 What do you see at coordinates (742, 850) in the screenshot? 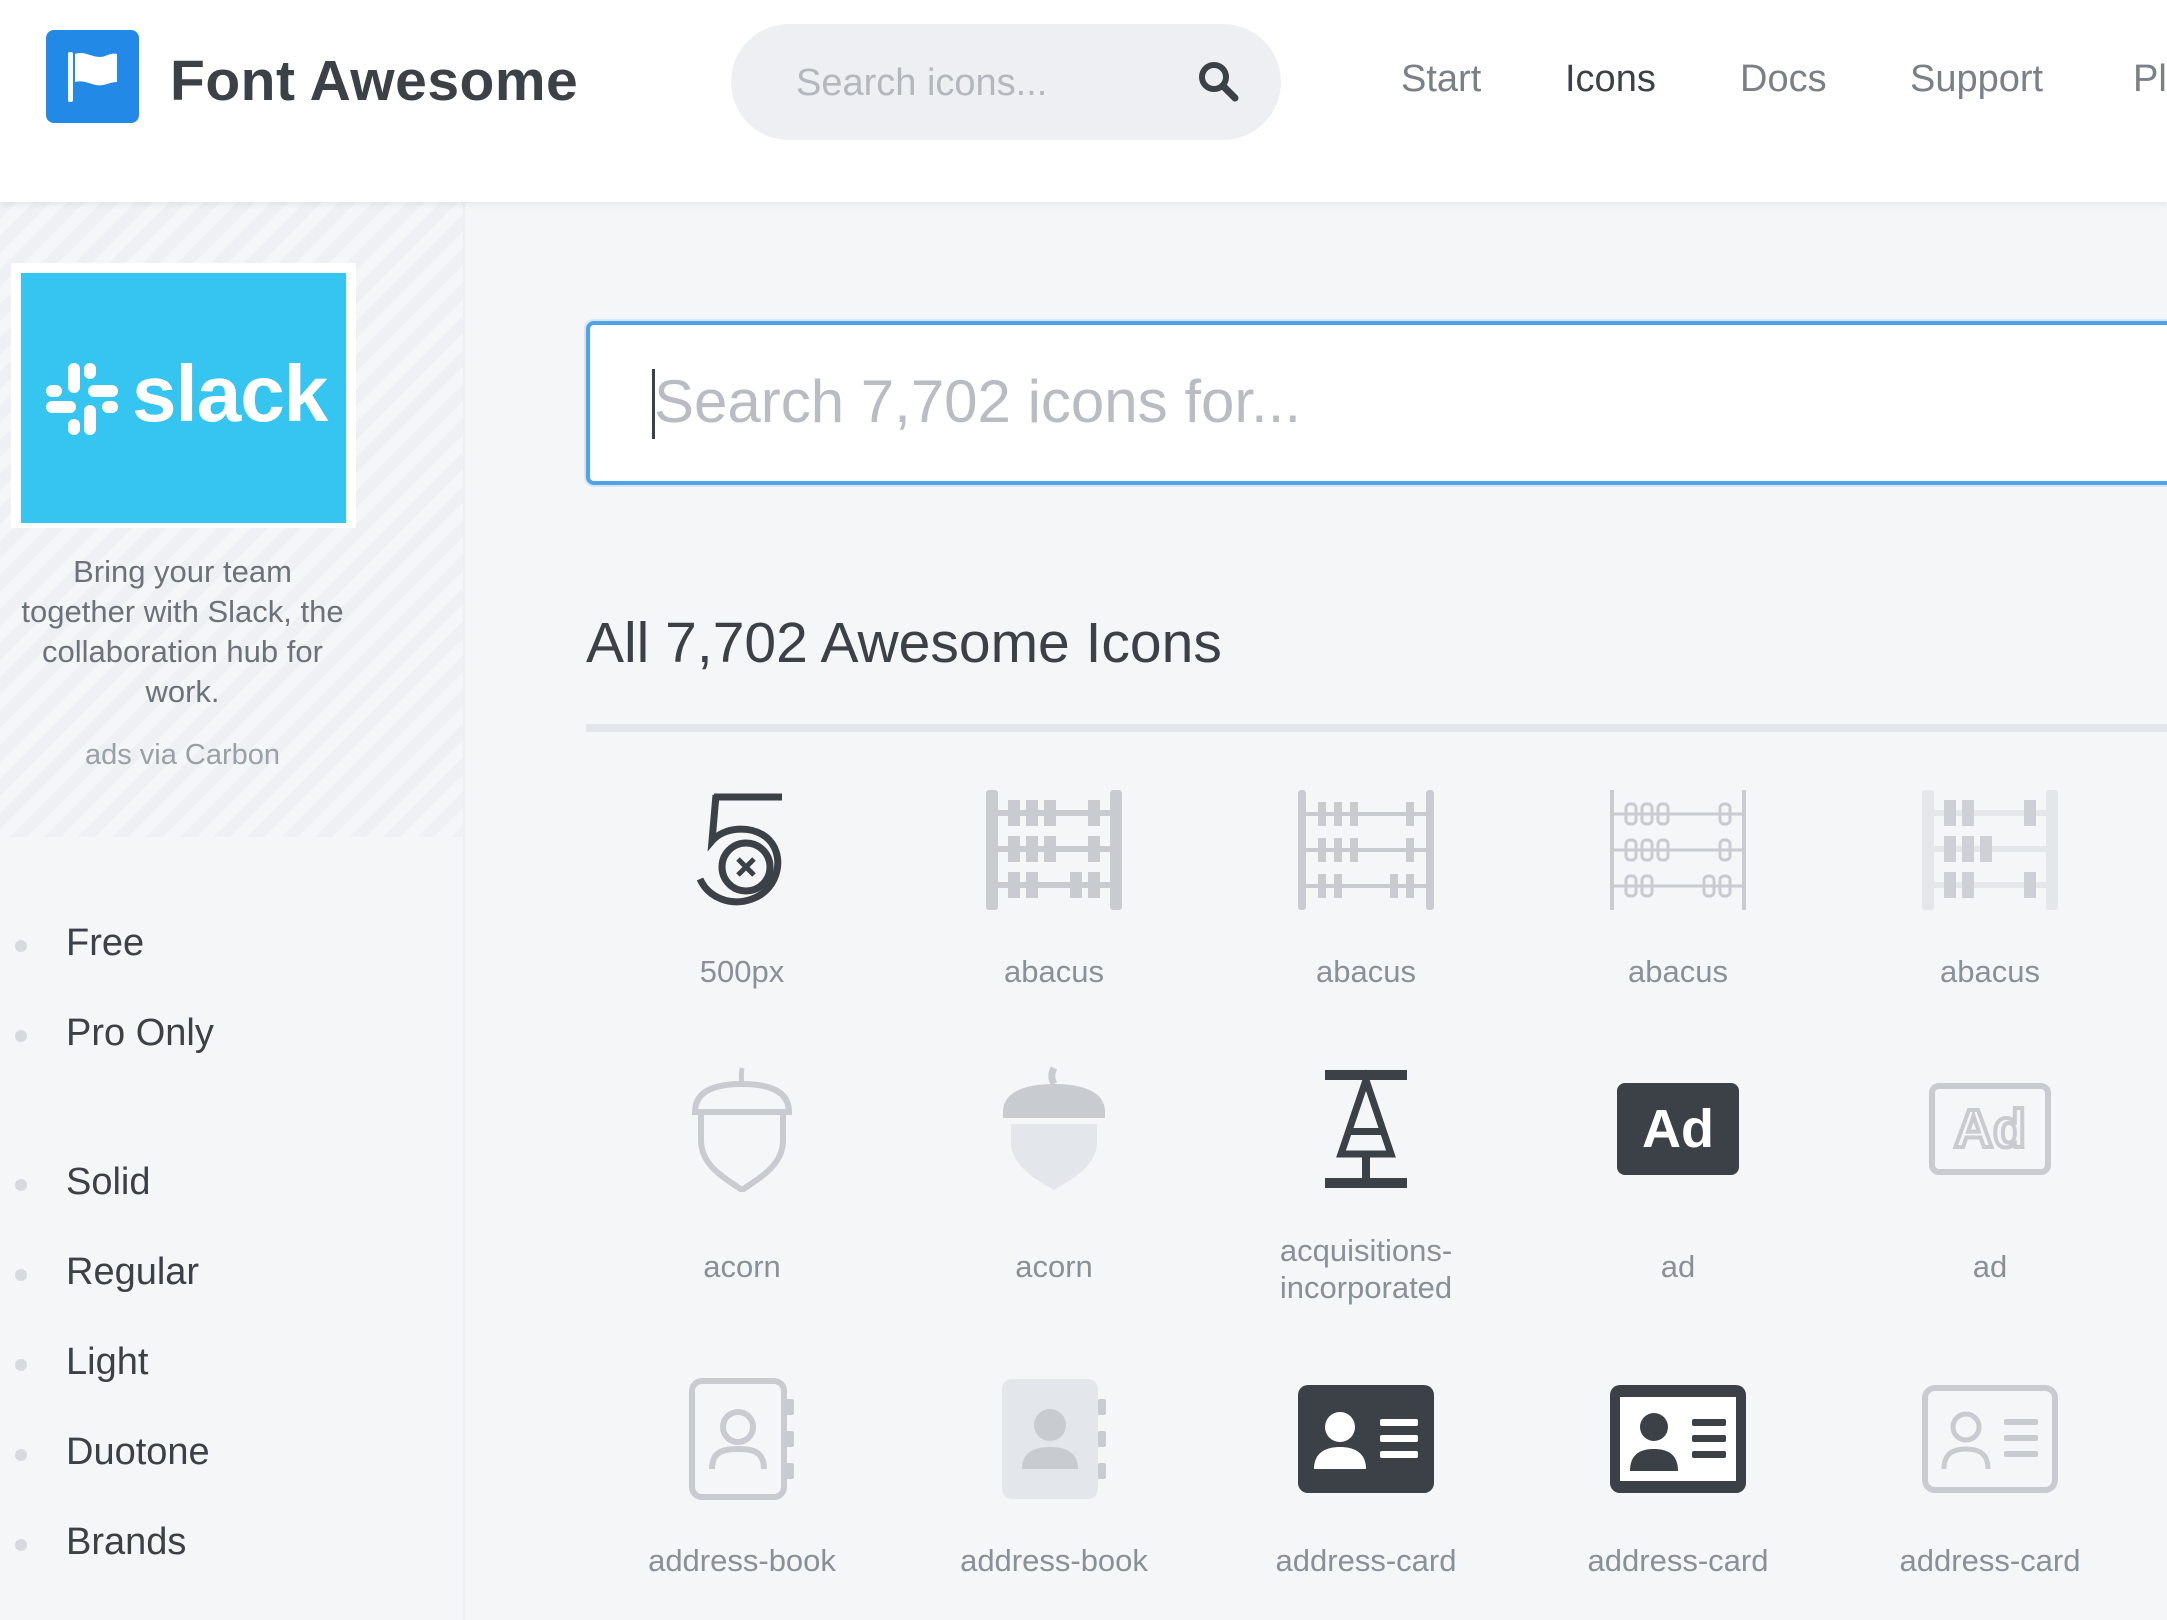
I see `500px-icon` at bounding box center [742, 850].